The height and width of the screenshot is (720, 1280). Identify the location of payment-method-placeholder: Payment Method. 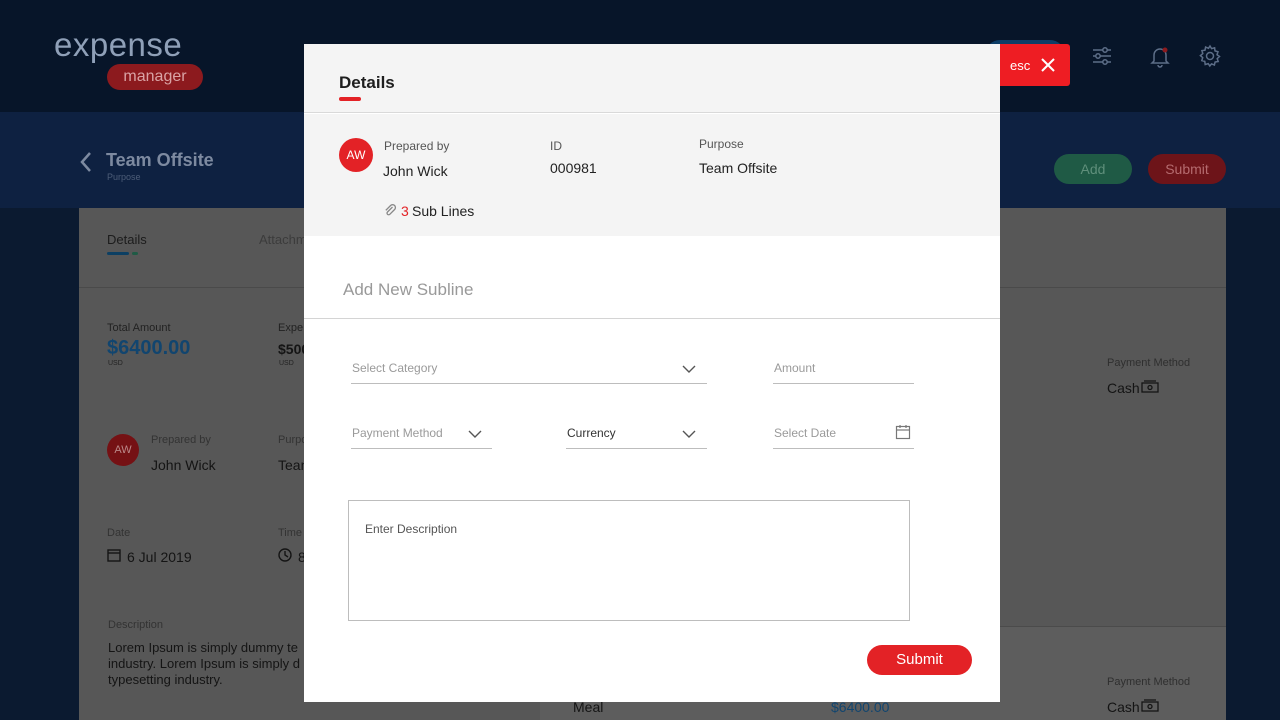
(397, 433).